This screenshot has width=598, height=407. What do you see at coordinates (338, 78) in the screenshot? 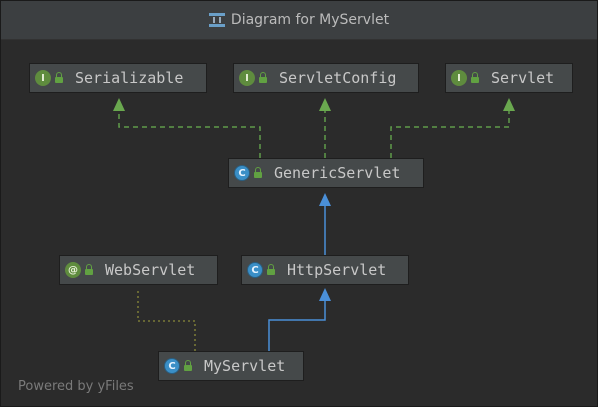
I see `node-label: ServletConfig` at bounding box center [338, 78].